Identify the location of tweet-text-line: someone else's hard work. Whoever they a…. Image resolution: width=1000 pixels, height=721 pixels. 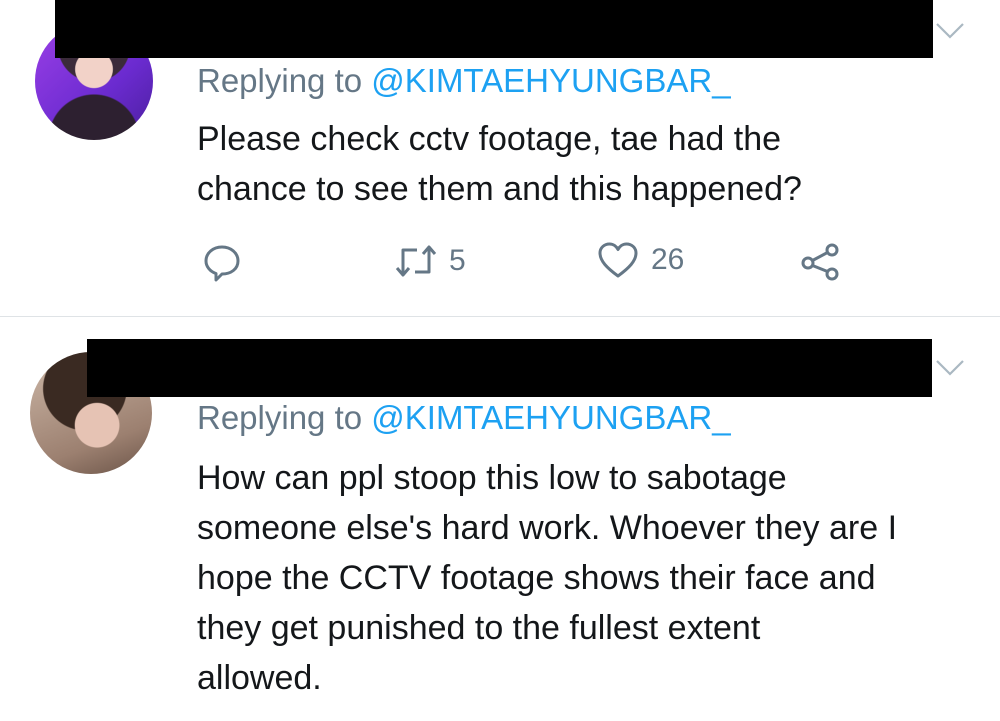
(547, 528).